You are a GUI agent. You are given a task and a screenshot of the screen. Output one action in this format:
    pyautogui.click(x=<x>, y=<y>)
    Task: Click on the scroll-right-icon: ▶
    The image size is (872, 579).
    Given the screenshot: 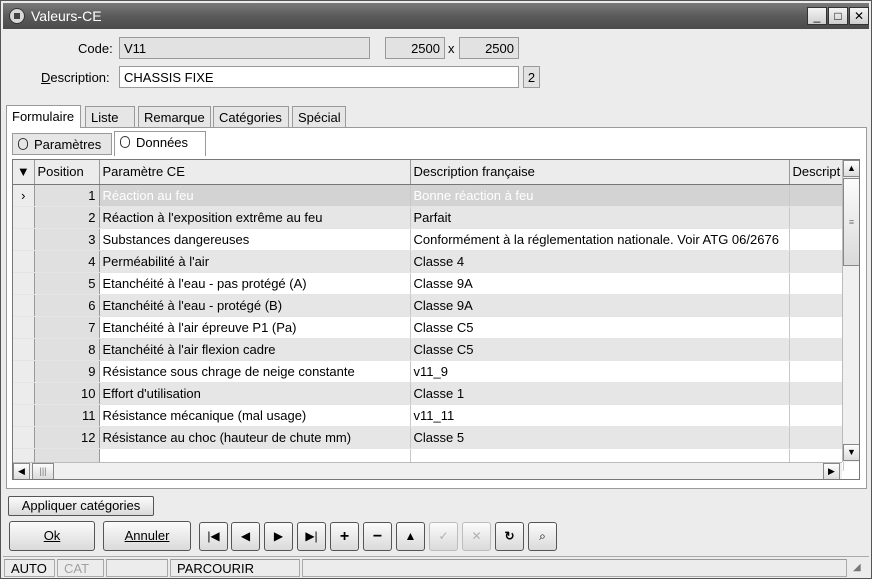 What is the action you would take?
    pyautogui.click(x=831, y=471)
    